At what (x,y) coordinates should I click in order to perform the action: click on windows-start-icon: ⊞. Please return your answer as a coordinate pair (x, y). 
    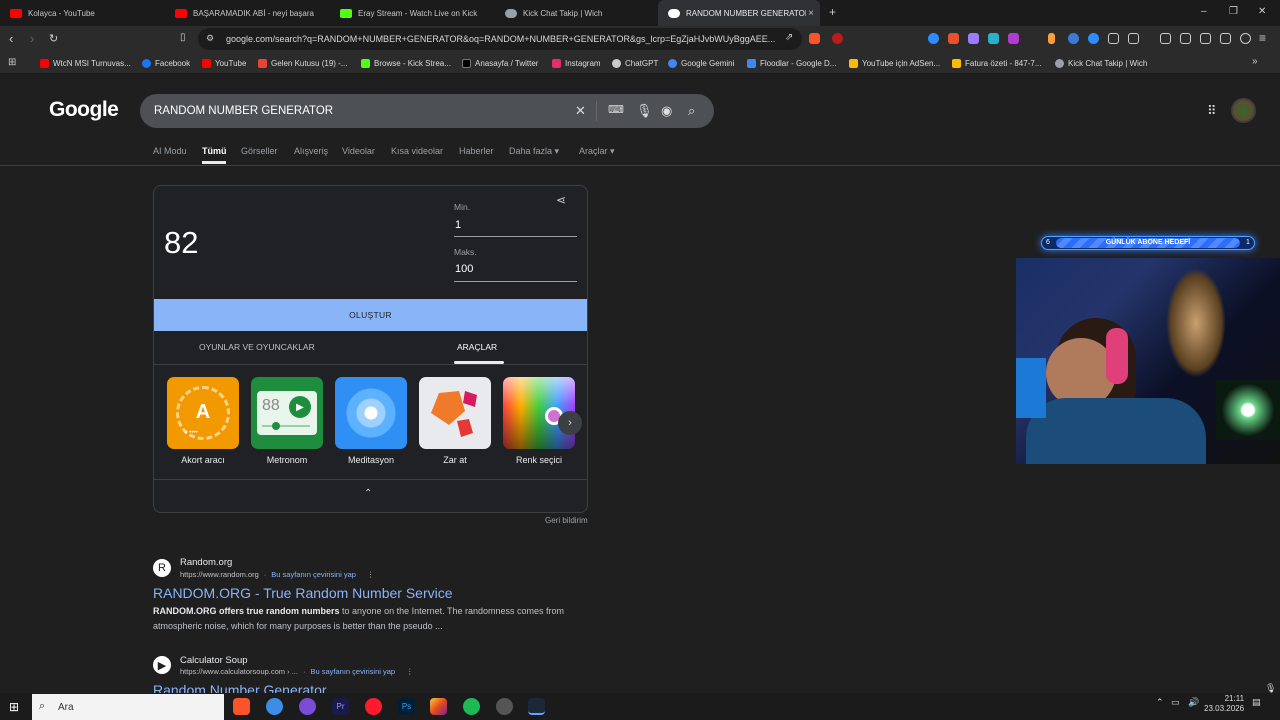
    Looking at the image, I should click on (14, 707).